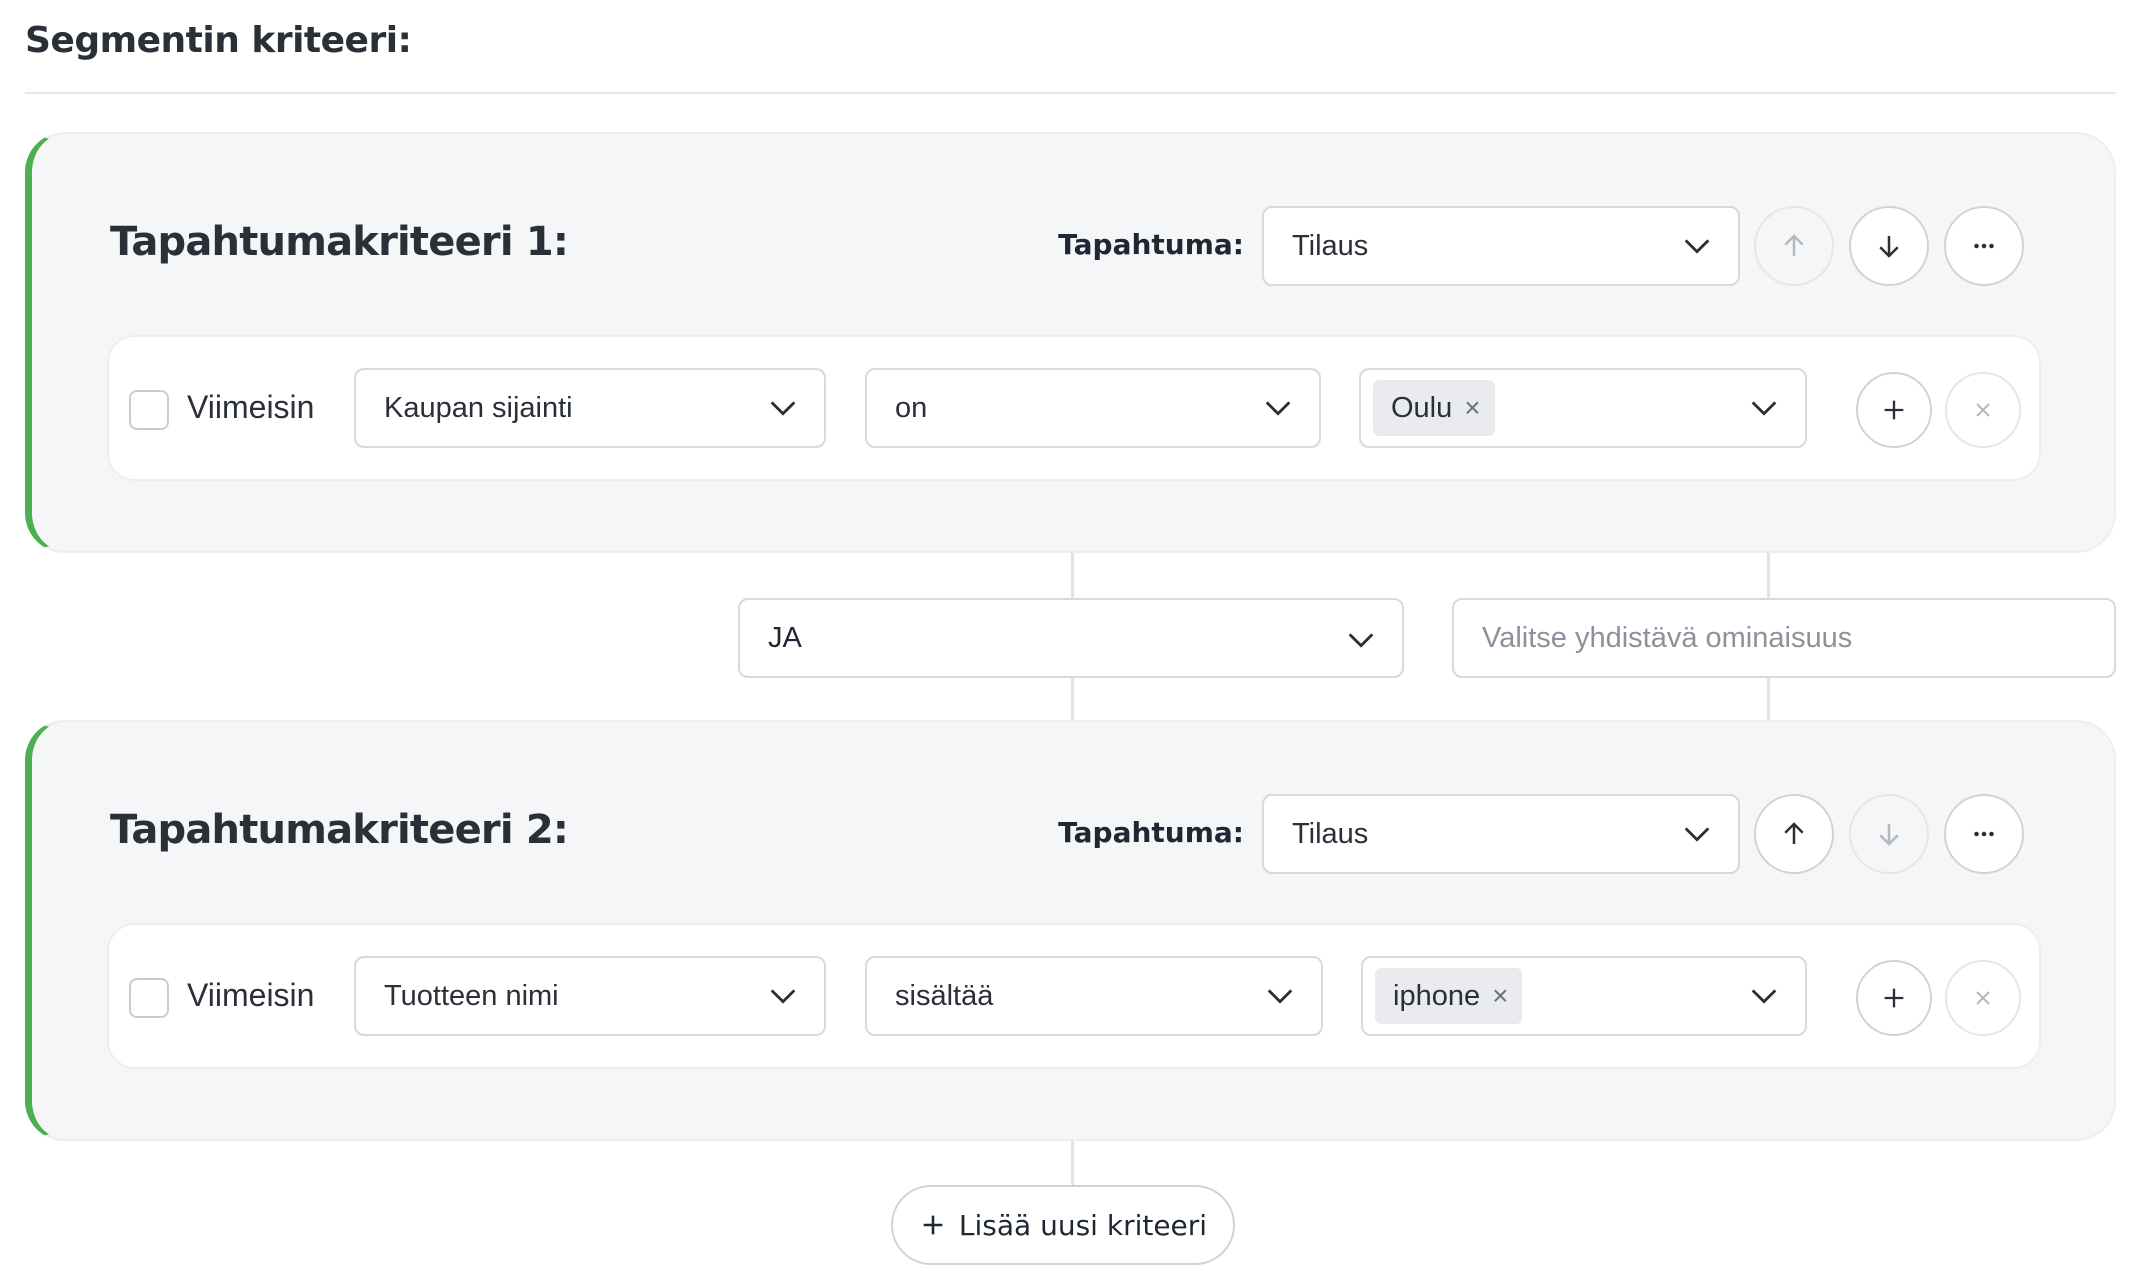 This screenshot has height=1286, width=2136. Describe the element at coordinates (339, 242) in the screenshot. I see `criteria-title: Tapahtumakriteeri 1:` at that location.